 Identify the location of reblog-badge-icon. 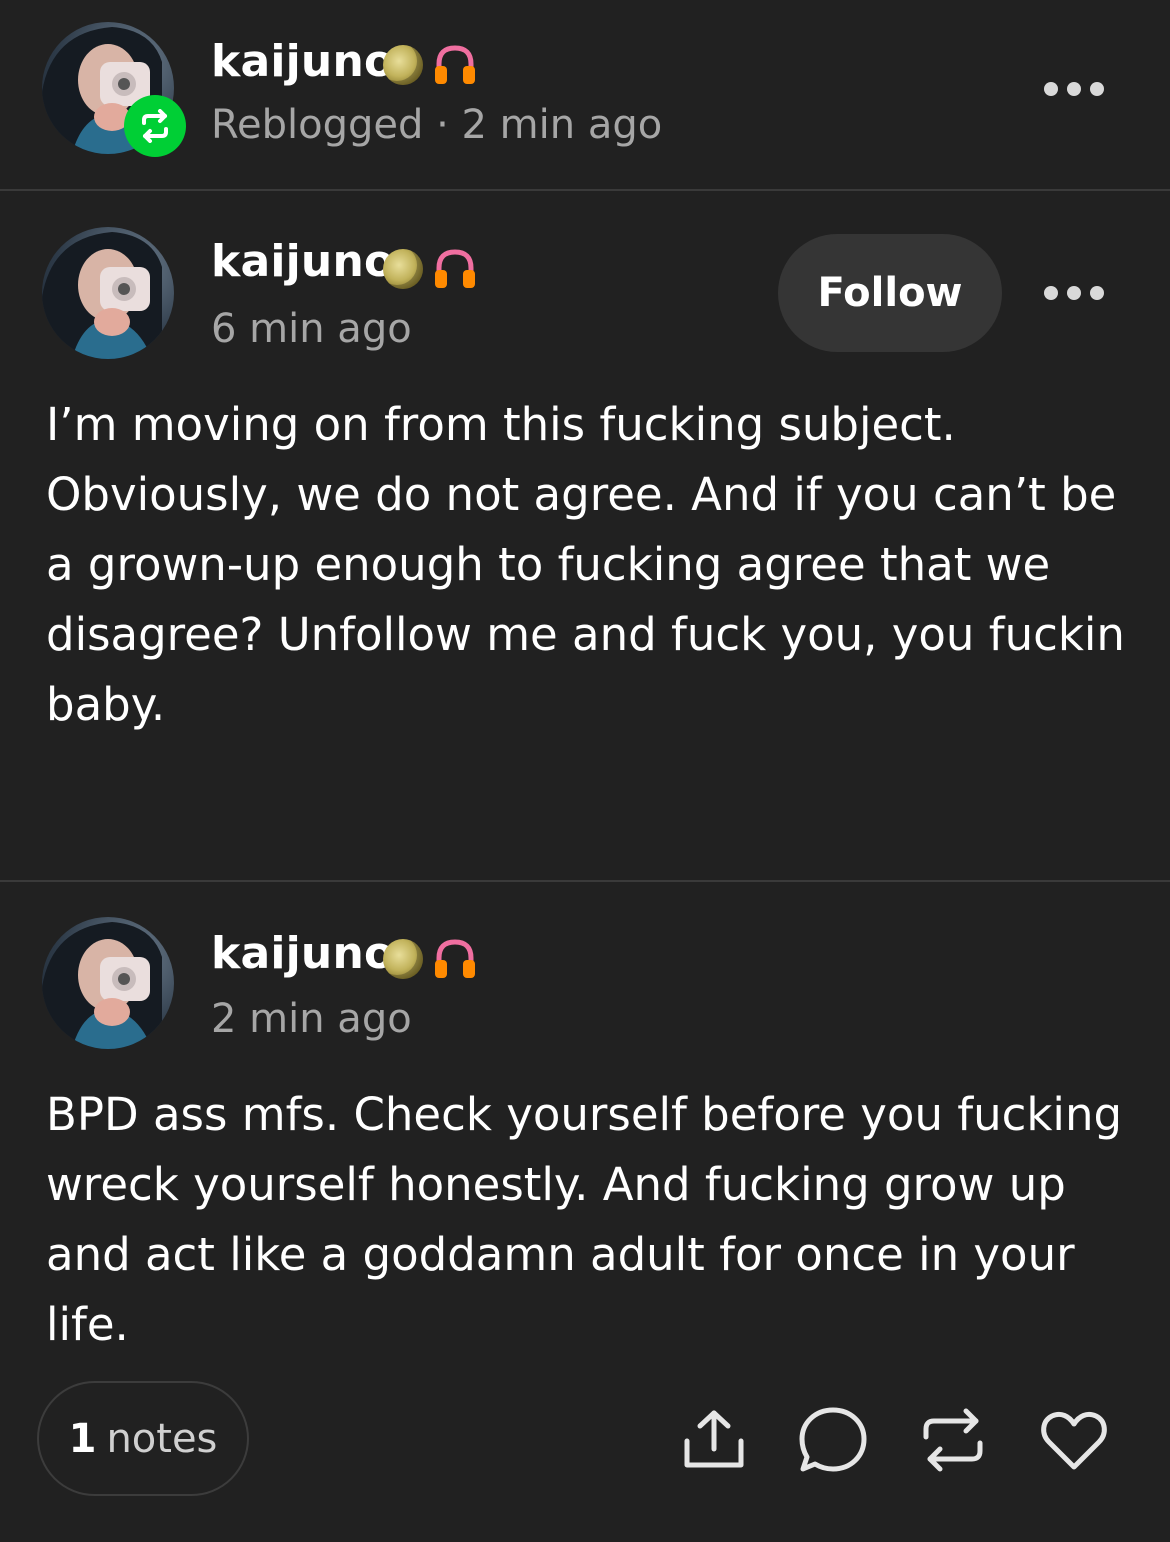
(155, 126).